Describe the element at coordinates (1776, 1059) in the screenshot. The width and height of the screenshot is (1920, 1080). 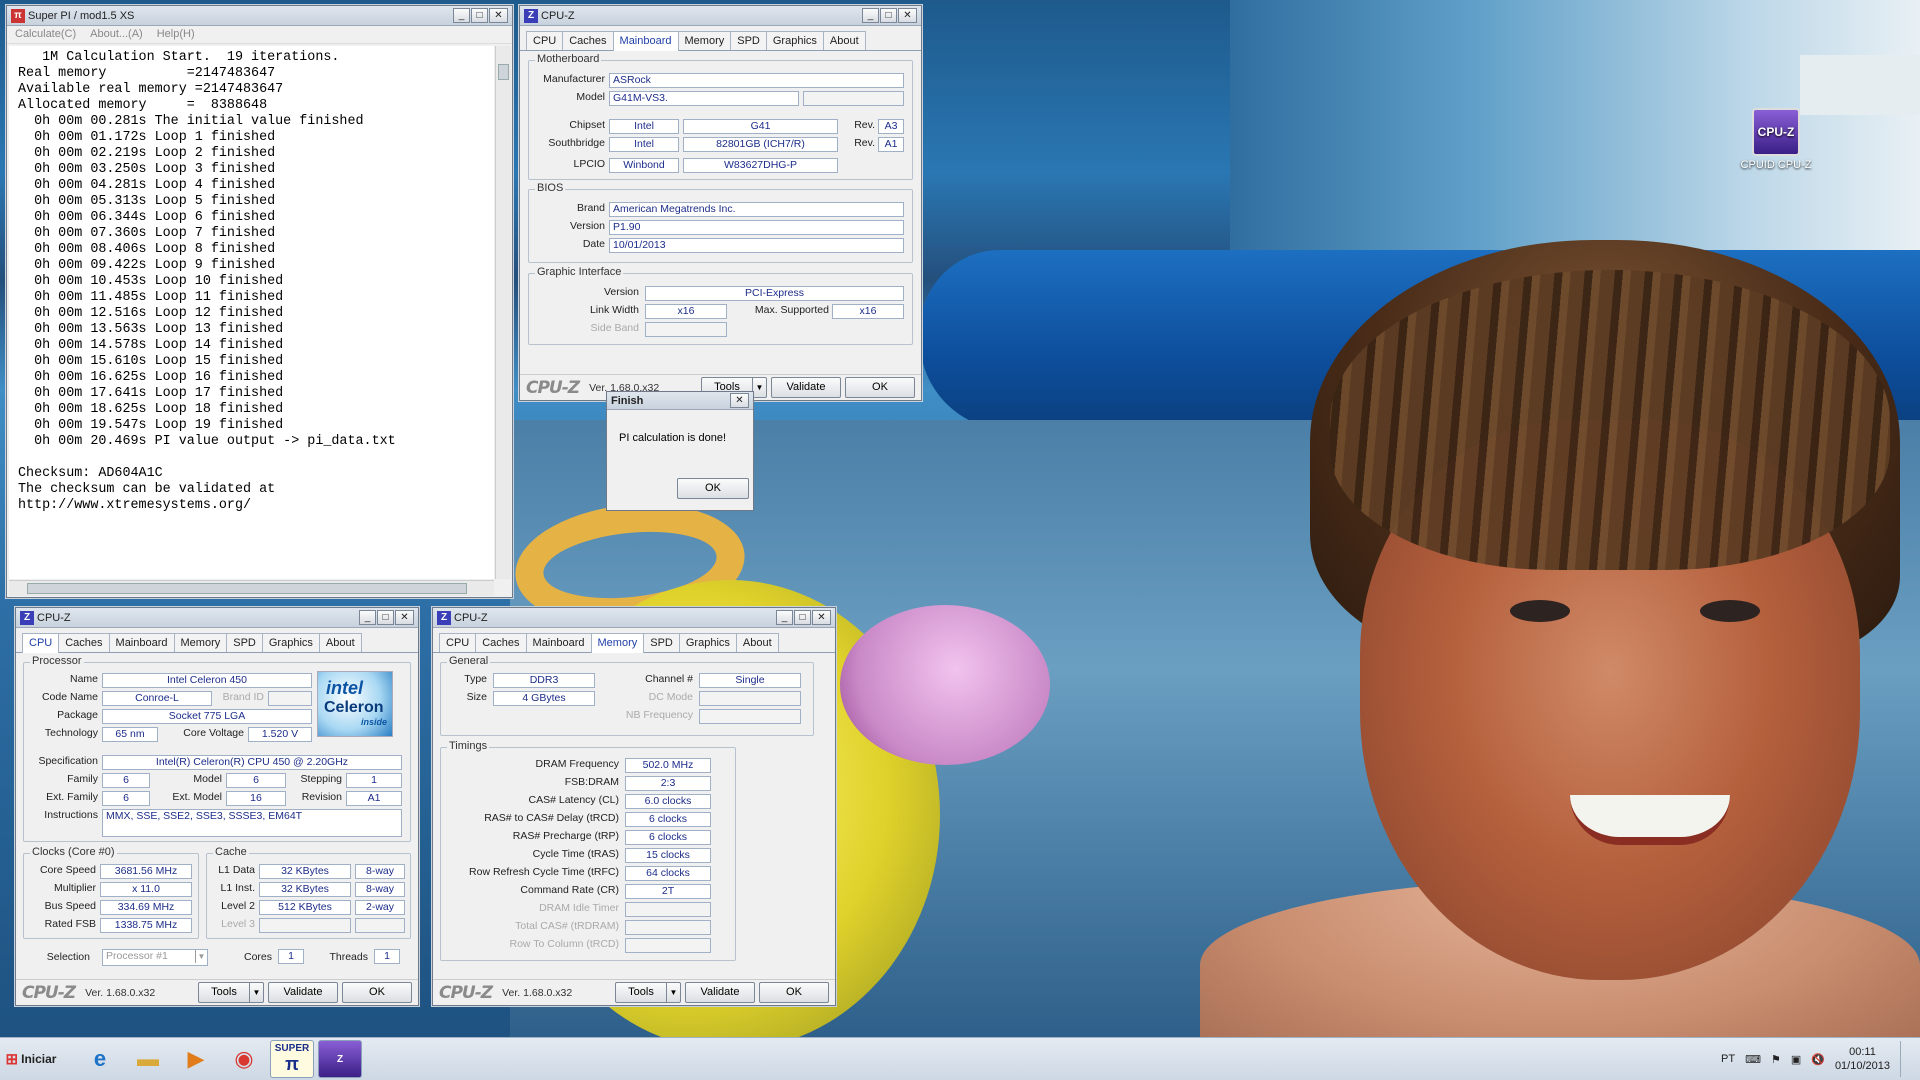
I see `action-center-flag-icon: ⚑` at that location.